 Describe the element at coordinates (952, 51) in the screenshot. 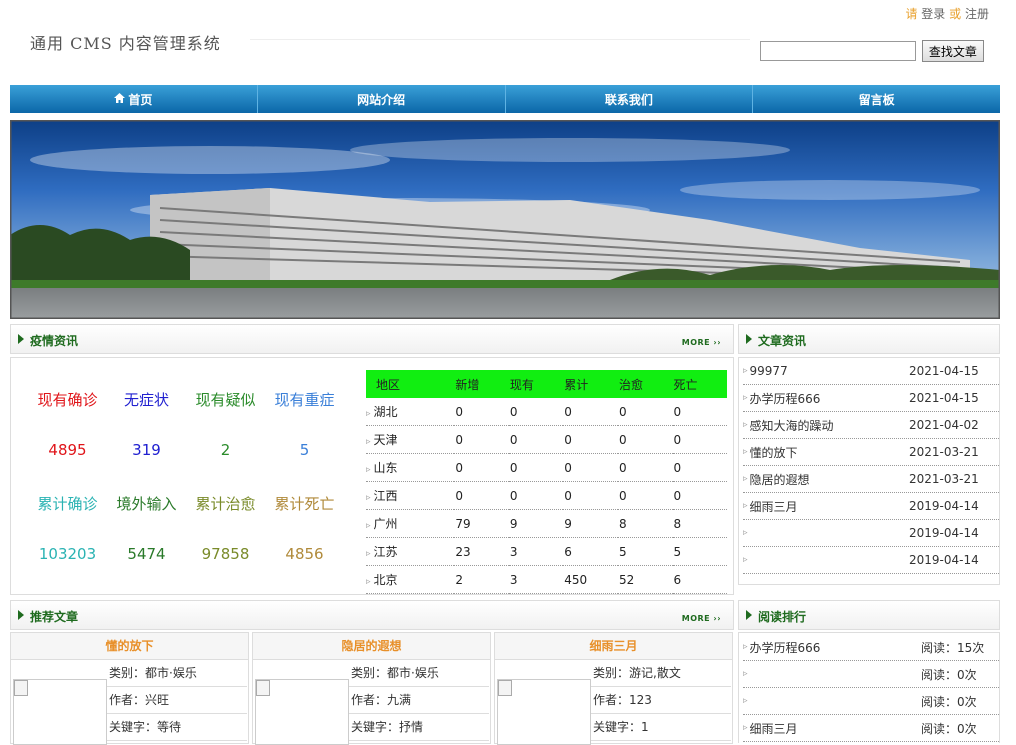

I see `search-button: 查找文章` at that location.